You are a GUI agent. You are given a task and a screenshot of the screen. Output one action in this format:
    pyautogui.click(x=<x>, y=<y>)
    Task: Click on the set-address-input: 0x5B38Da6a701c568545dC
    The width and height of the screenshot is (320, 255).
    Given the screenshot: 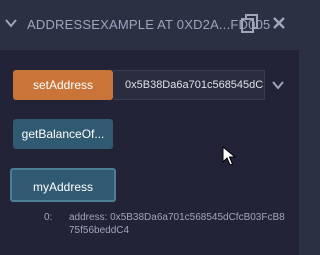 What is the action you would take?
    pyautogui.click(x=189, y=85)
    